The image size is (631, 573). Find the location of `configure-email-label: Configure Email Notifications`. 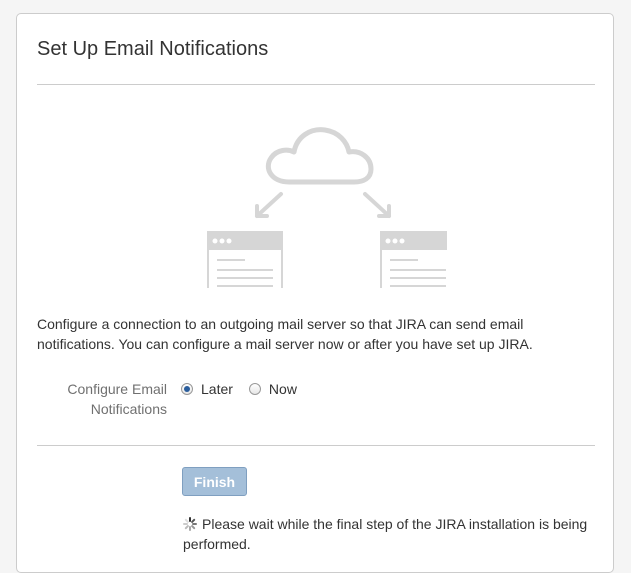

configure-email-label: Configure Email Notifications is located at coordinates (117, 399).